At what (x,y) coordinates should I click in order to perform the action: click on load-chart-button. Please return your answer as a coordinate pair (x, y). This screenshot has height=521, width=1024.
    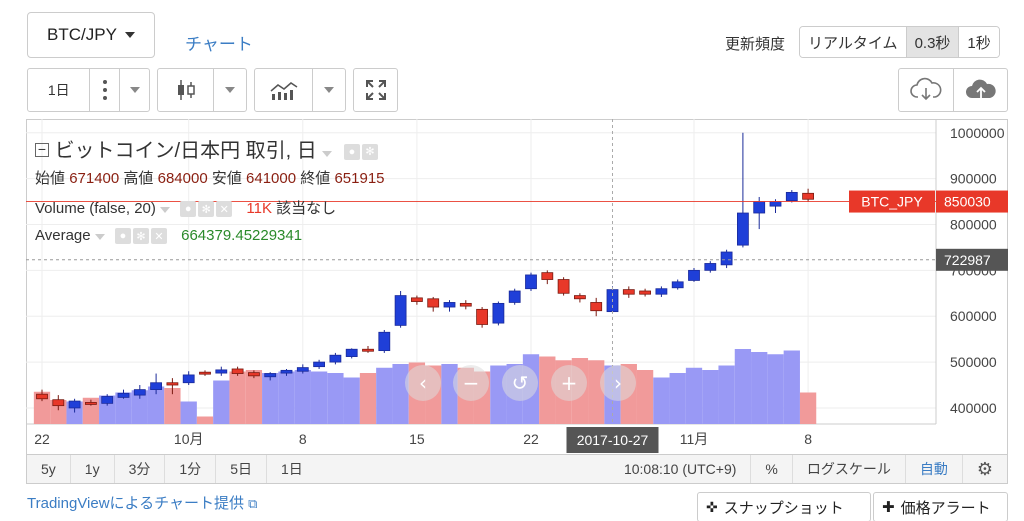
    Looking at the image, I should click on (926, 90).